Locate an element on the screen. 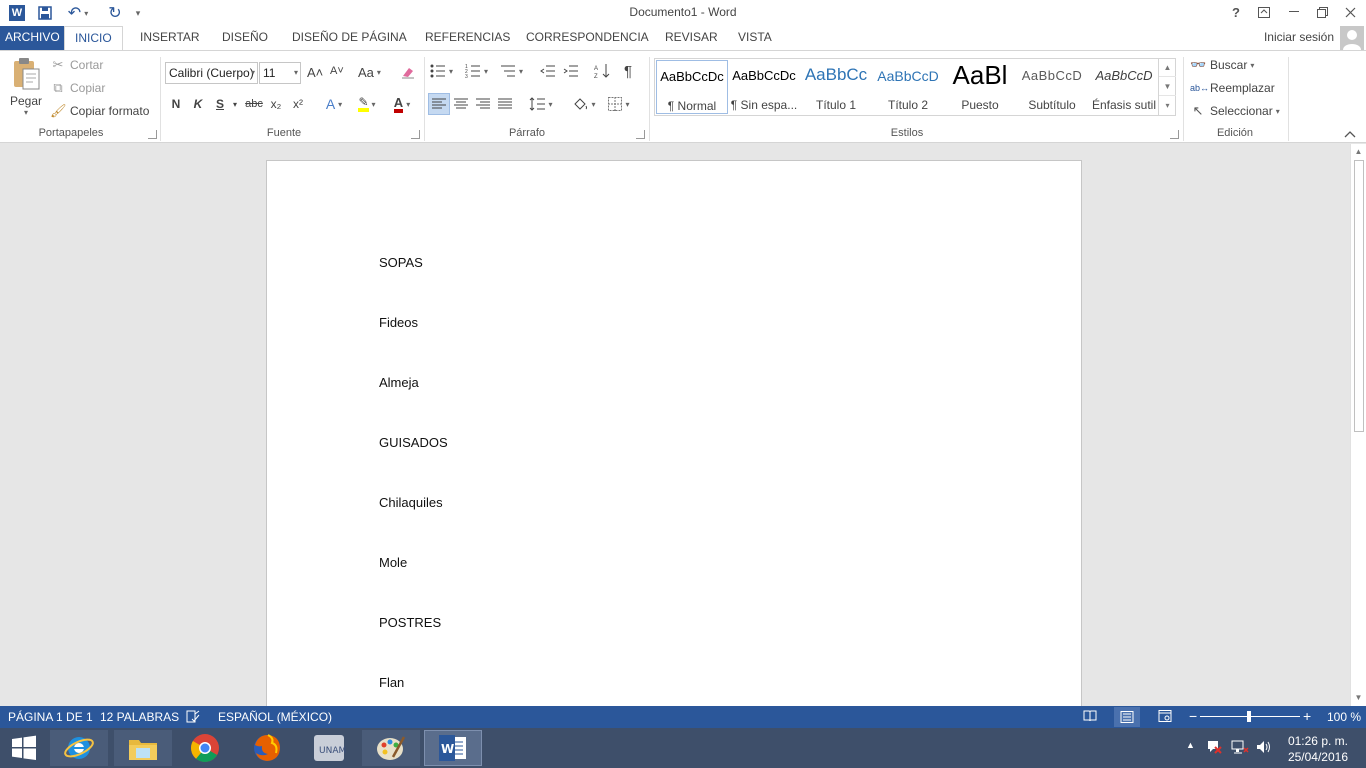 The height and width of the screenshot is (768, 1366). align-left-button is located at coordinates (439, 104).